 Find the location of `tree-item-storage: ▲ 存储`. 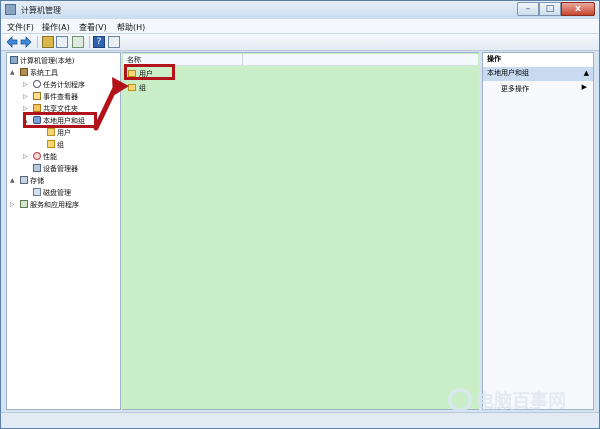

tree-item-storage: ▲ 存储 is located at coordinates (27, 181).